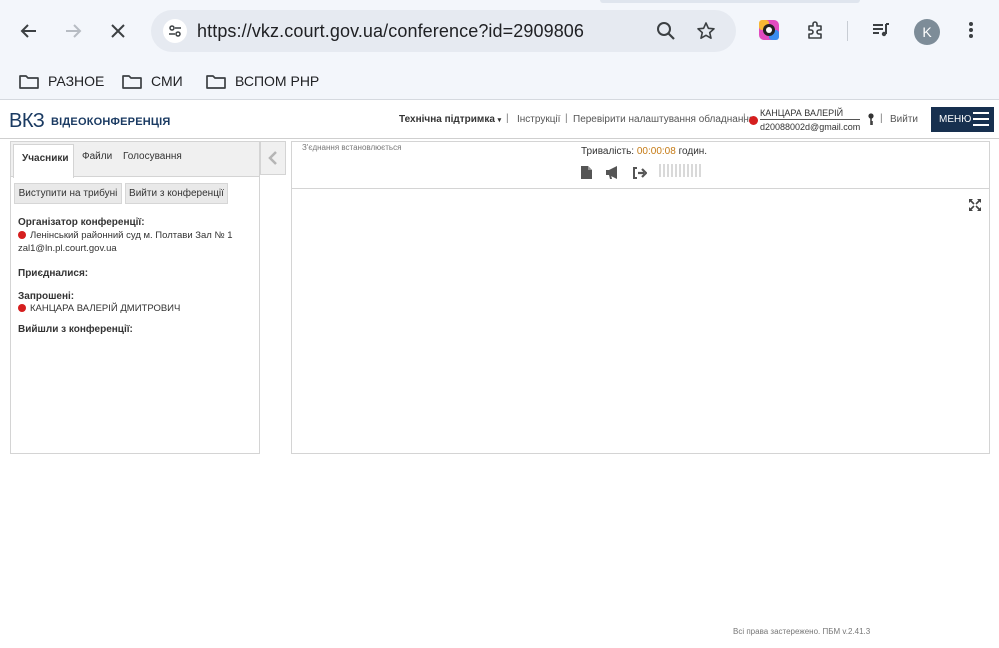  What do you see at coordinates (872, 120) in the screenshot?
I see `key-icon` at bounding box center [872, 120].